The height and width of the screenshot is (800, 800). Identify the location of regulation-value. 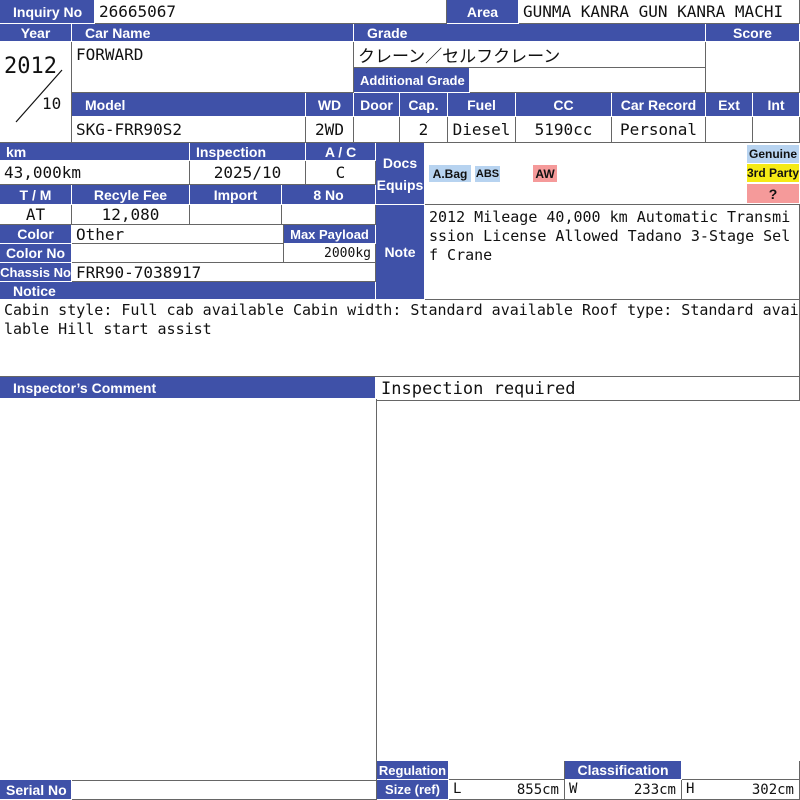
(507, 770).